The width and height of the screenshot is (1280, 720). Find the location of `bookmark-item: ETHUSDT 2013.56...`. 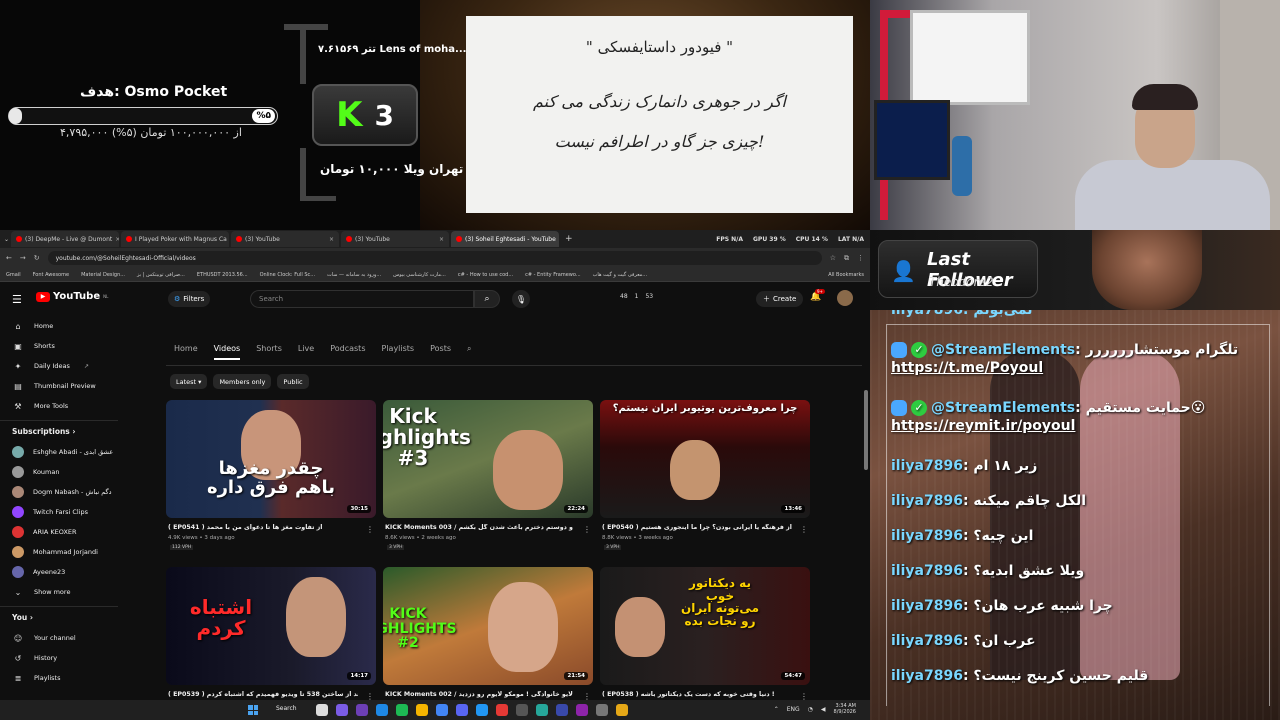

bookmark-item: ETHUSDT 2013.56... is located at coordinates (222, 275).